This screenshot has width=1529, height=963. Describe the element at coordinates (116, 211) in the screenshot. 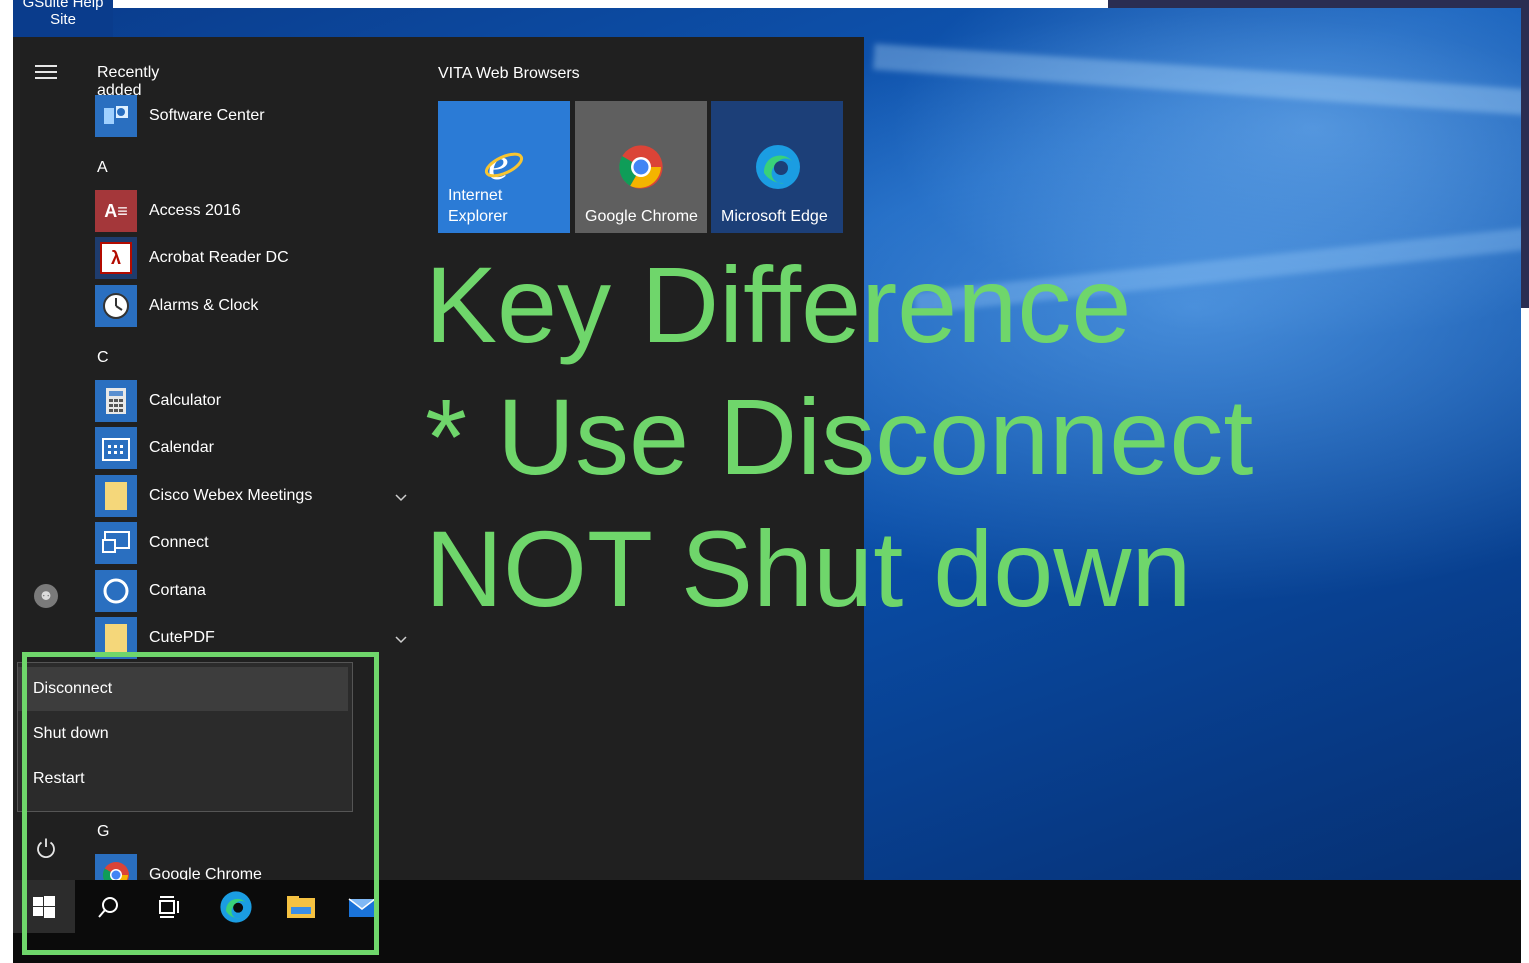

I see `access-icon: A≡` at that location.